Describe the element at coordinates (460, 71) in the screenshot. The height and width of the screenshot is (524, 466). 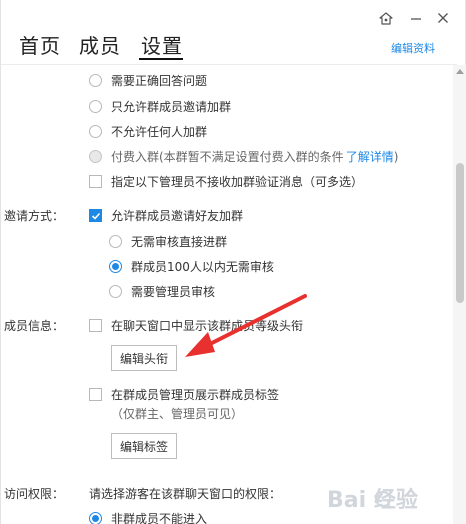
I see `scroll-up-arrow-icon` at that location.